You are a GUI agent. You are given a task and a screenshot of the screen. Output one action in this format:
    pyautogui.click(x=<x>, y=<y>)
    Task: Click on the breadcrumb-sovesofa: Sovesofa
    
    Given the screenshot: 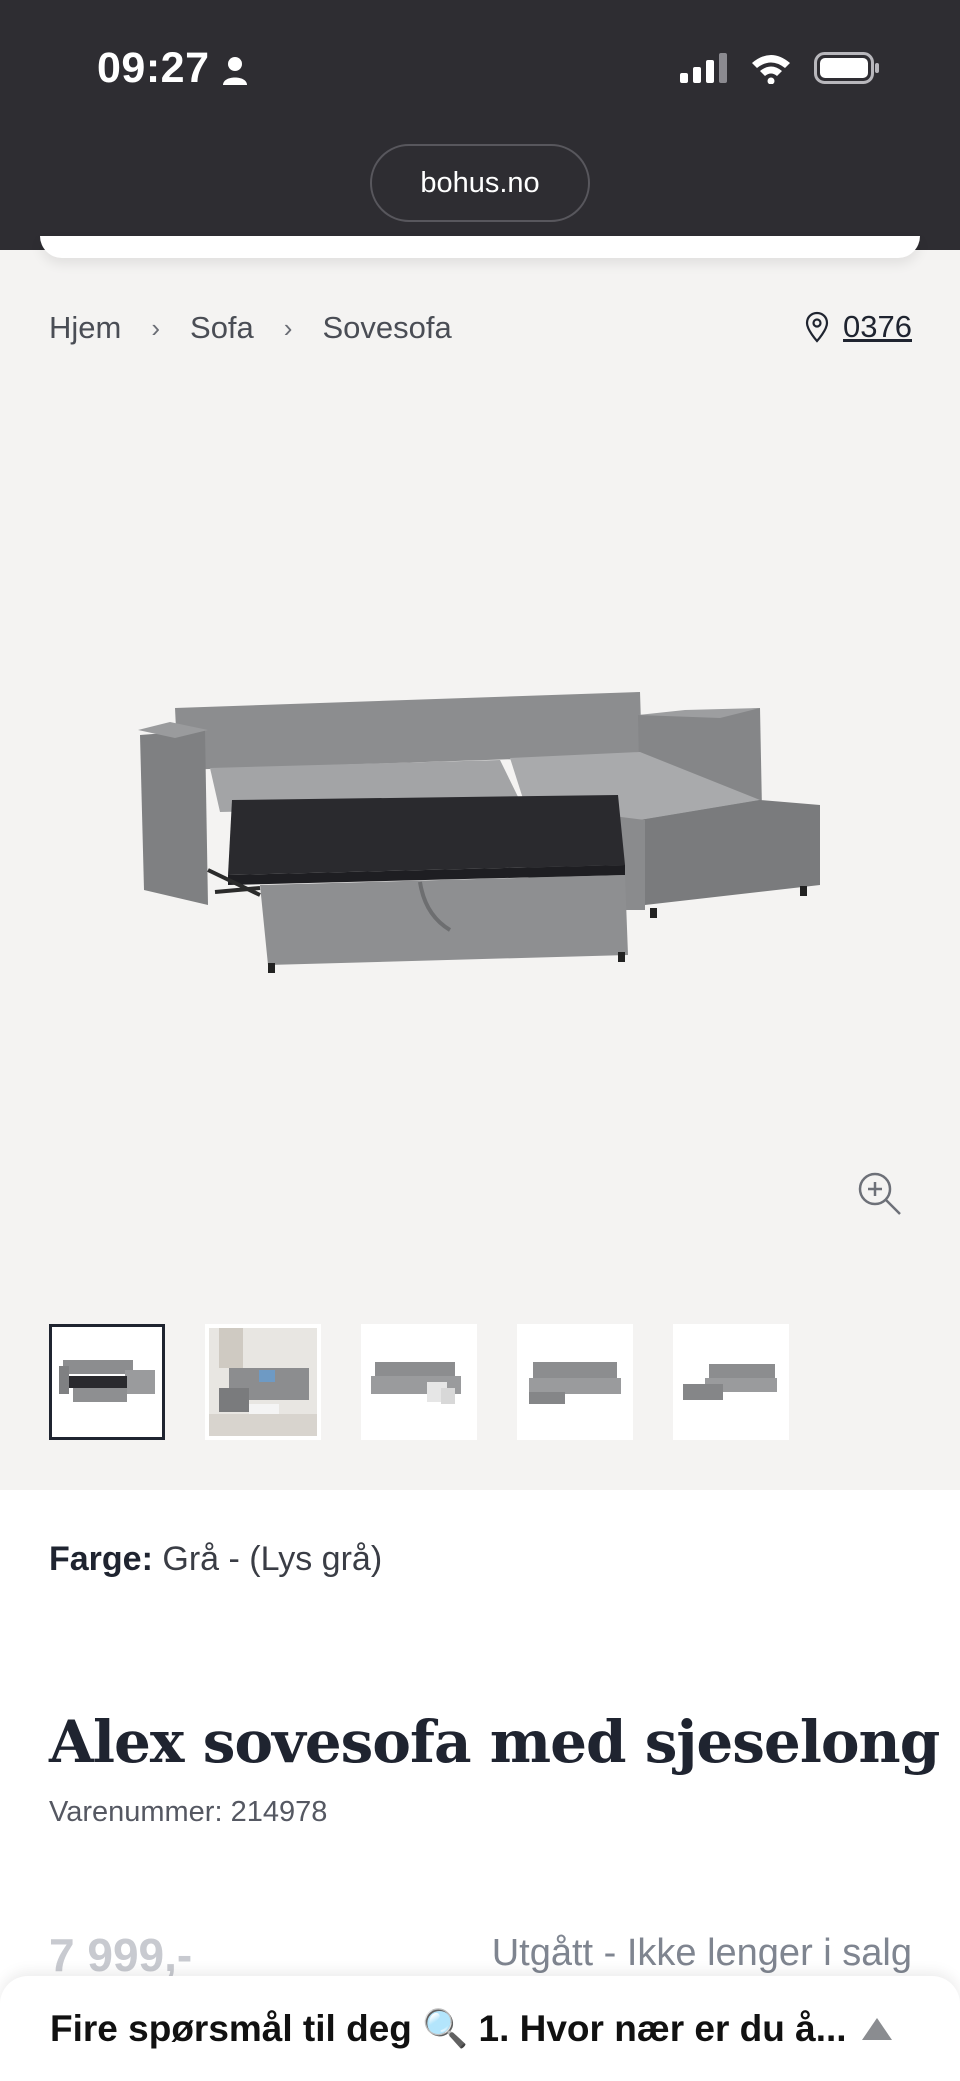 What is the action you would take?
    pyautogui.click(x=386, y=328)
    